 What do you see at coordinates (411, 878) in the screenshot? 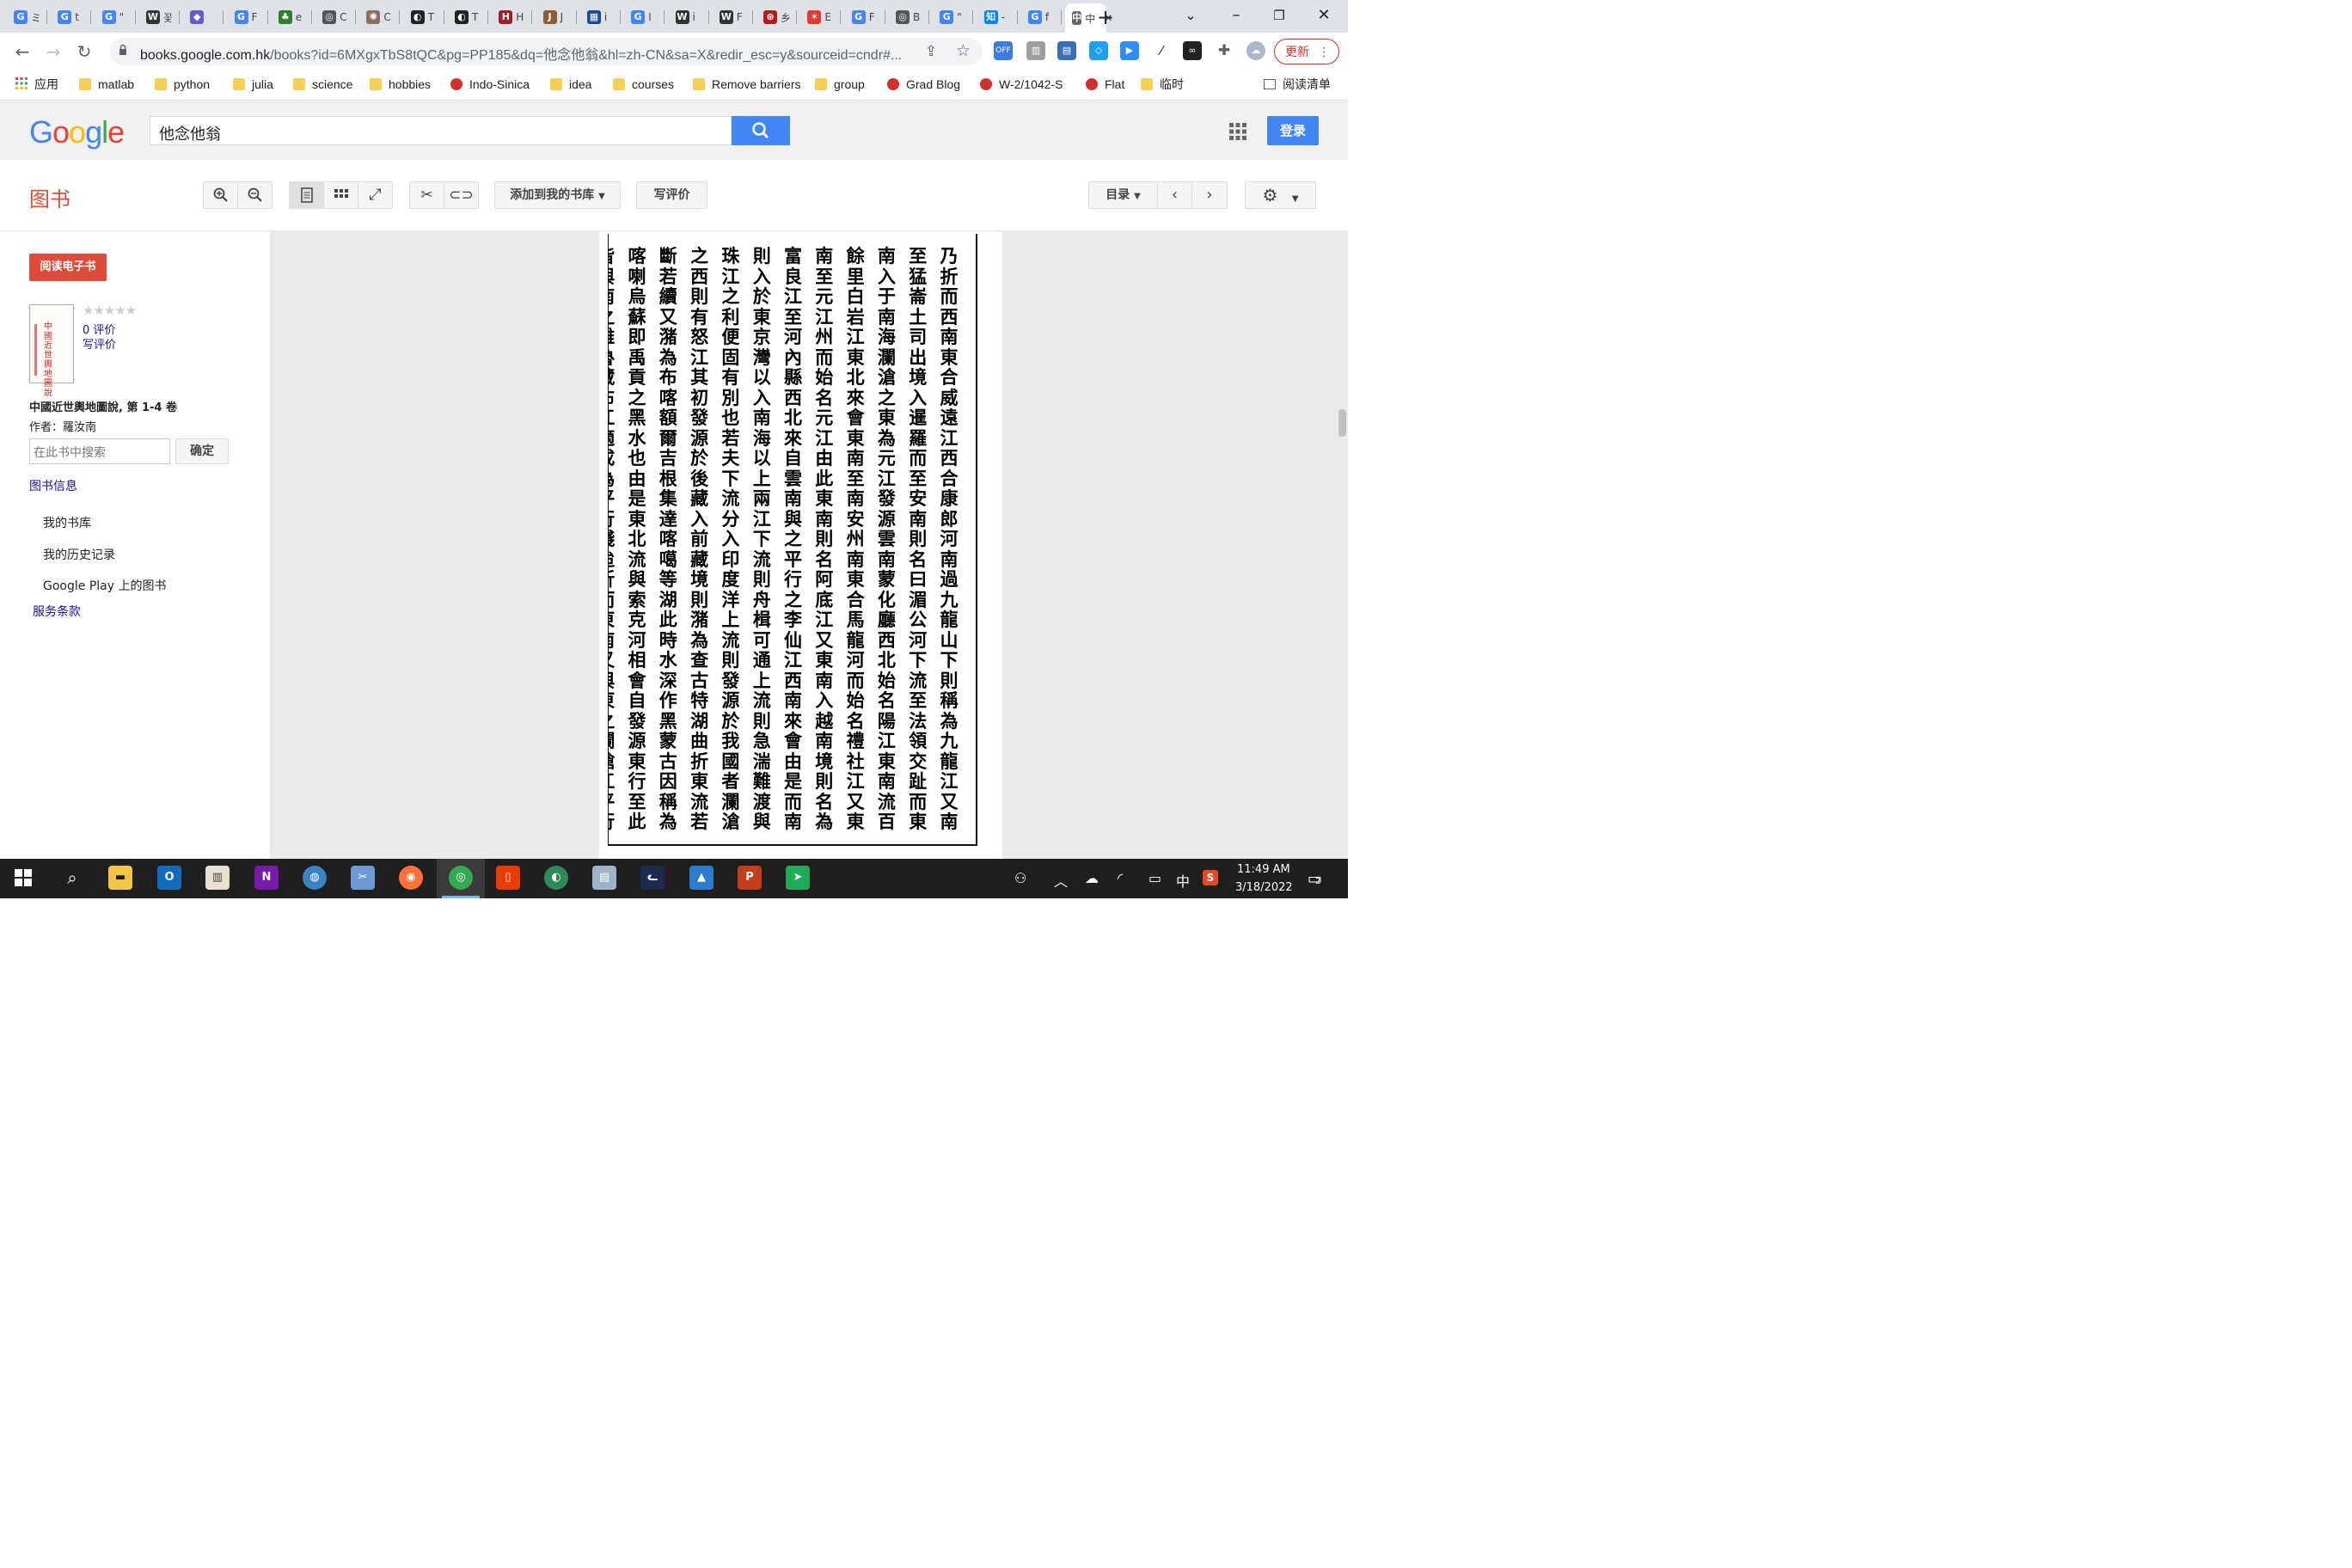
I see `firefox-icon: ◉` at bounding box center [411, 878].